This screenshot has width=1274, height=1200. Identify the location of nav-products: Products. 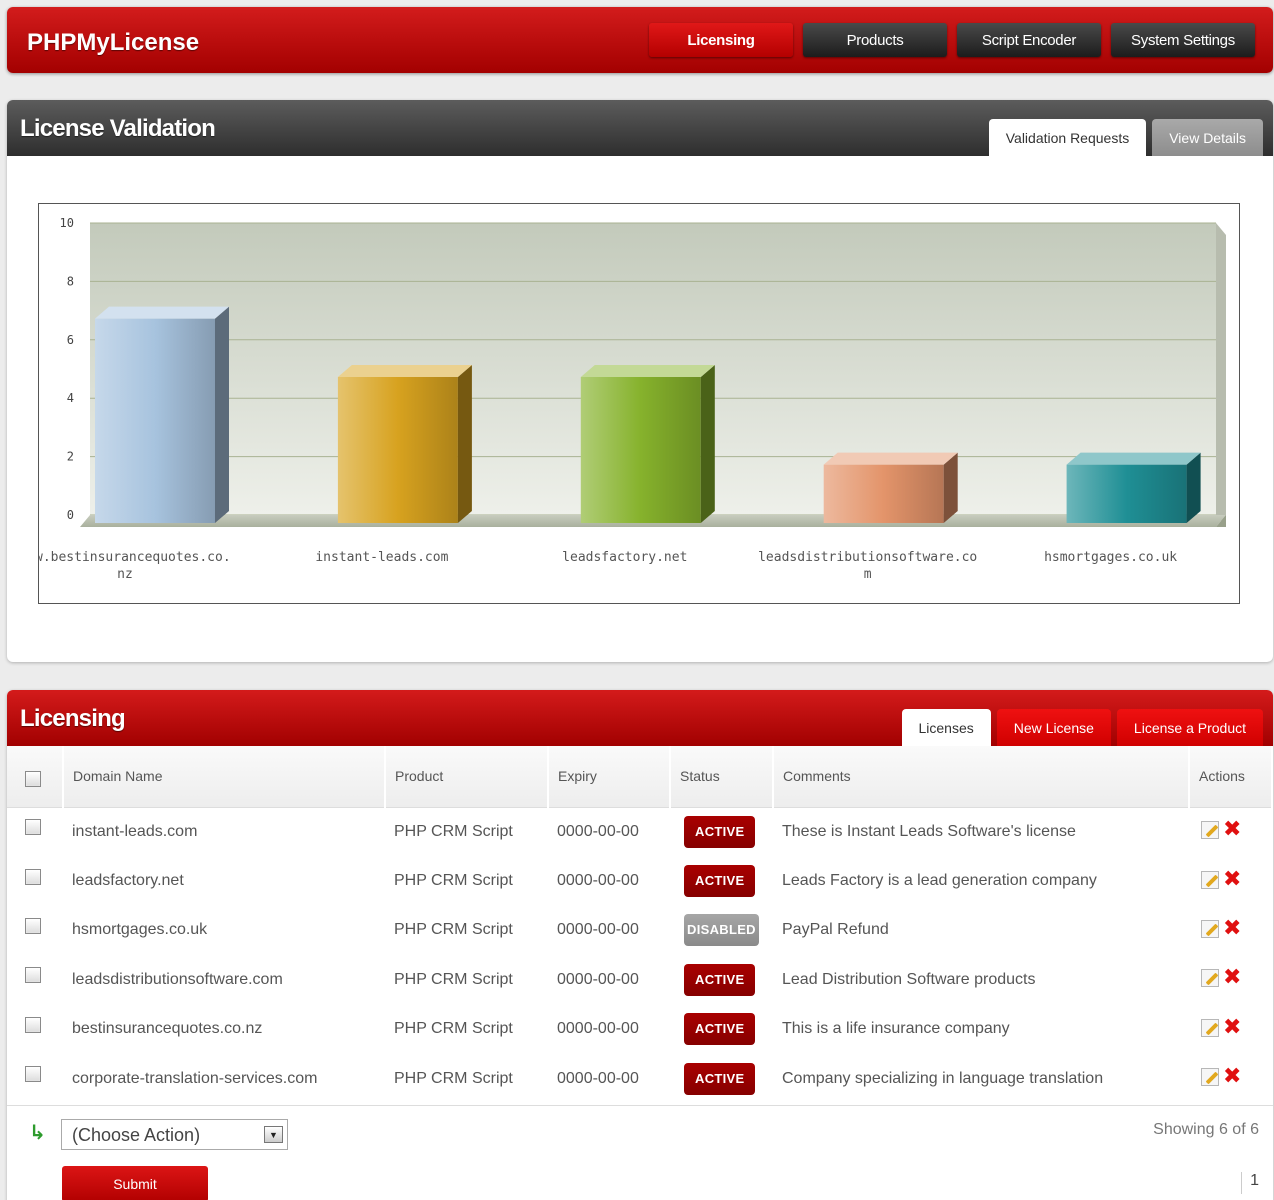
(875, 40).